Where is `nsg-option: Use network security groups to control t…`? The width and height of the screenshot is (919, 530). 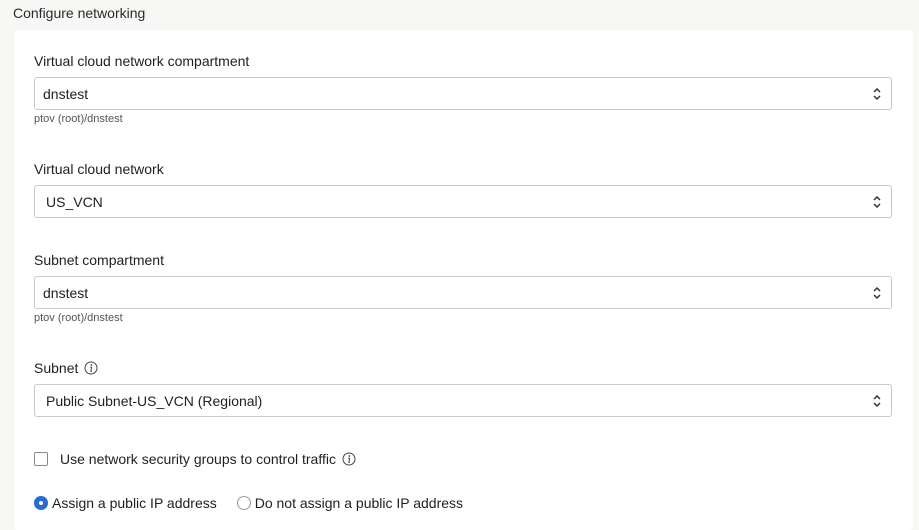
nsg-option: Use network security groups to control t… is located at coordinates (195, 459).